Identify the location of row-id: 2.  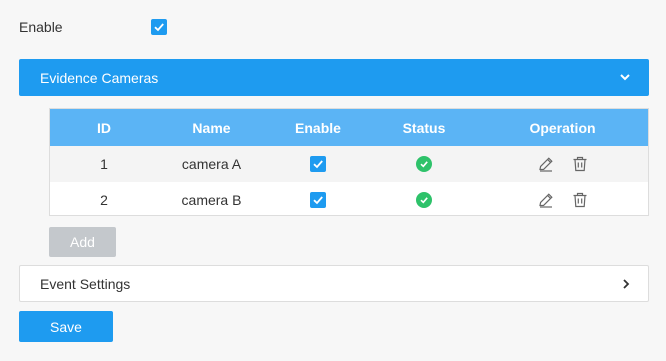
(104, 200).